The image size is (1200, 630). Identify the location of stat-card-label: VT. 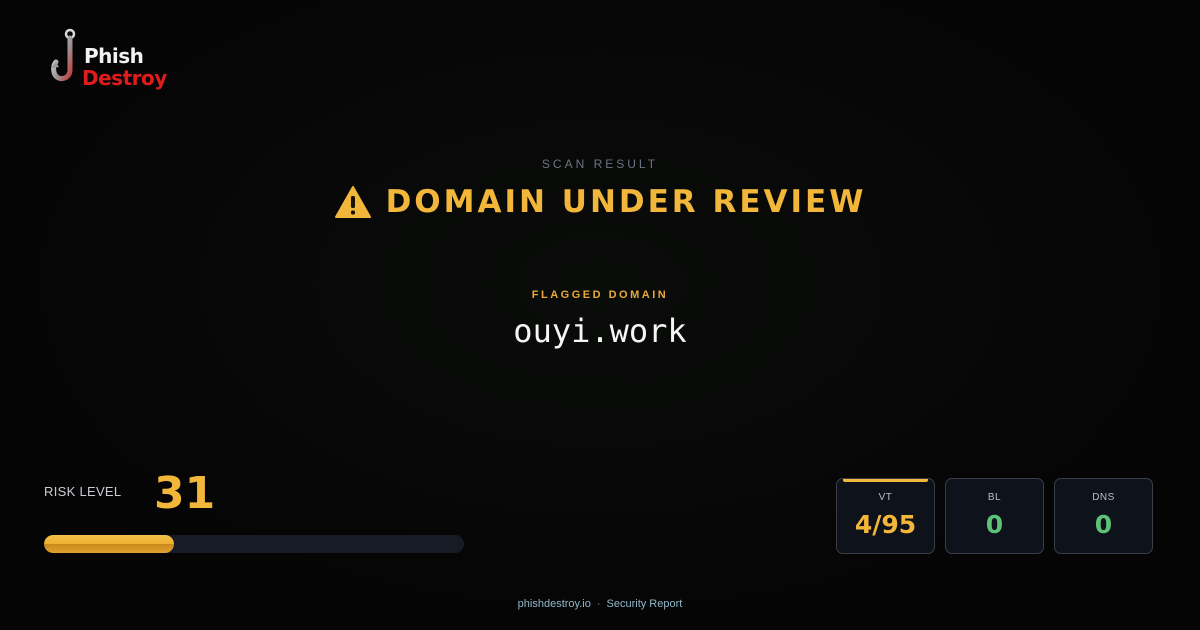
(885, 497).